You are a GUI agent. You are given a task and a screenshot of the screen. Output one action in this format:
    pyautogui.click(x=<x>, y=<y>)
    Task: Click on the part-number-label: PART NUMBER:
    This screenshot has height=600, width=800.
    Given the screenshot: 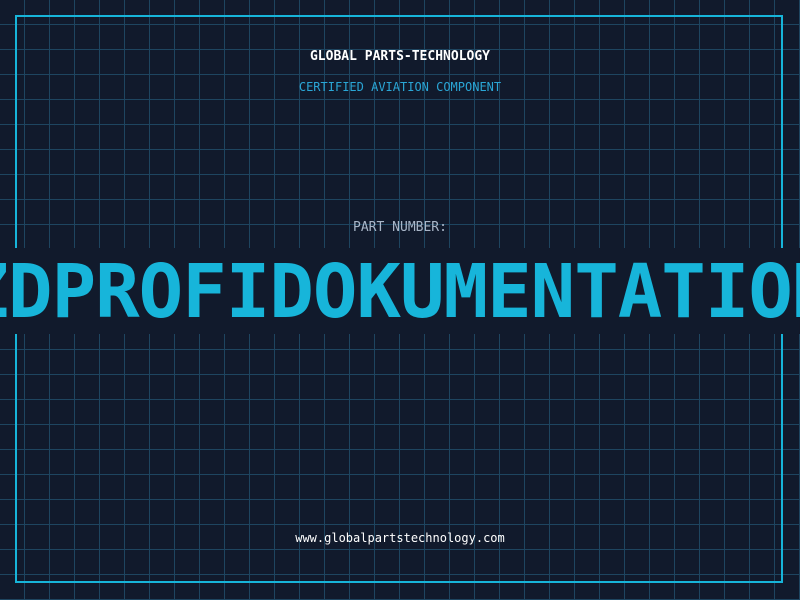 What is the action you would take?
    pyautogui.click(x=400, y=227)
    